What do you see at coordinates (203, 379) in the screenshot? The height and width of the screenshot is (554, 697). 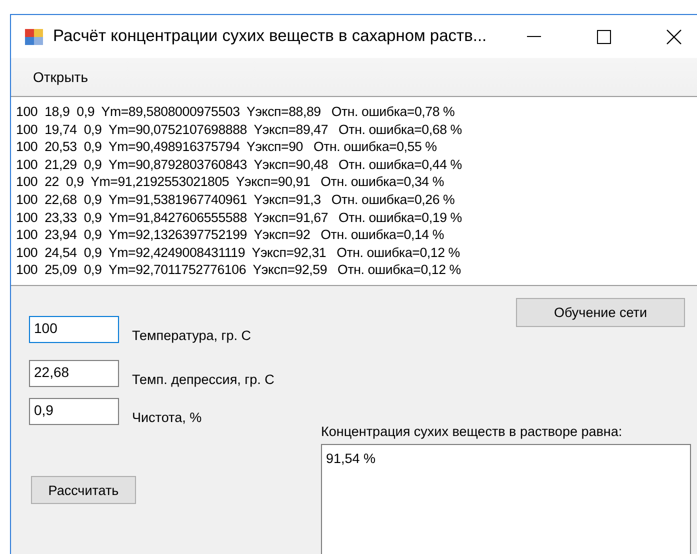 I see `field-label: Темп. депрессия, гр. С` at bounding box center [203, 379].